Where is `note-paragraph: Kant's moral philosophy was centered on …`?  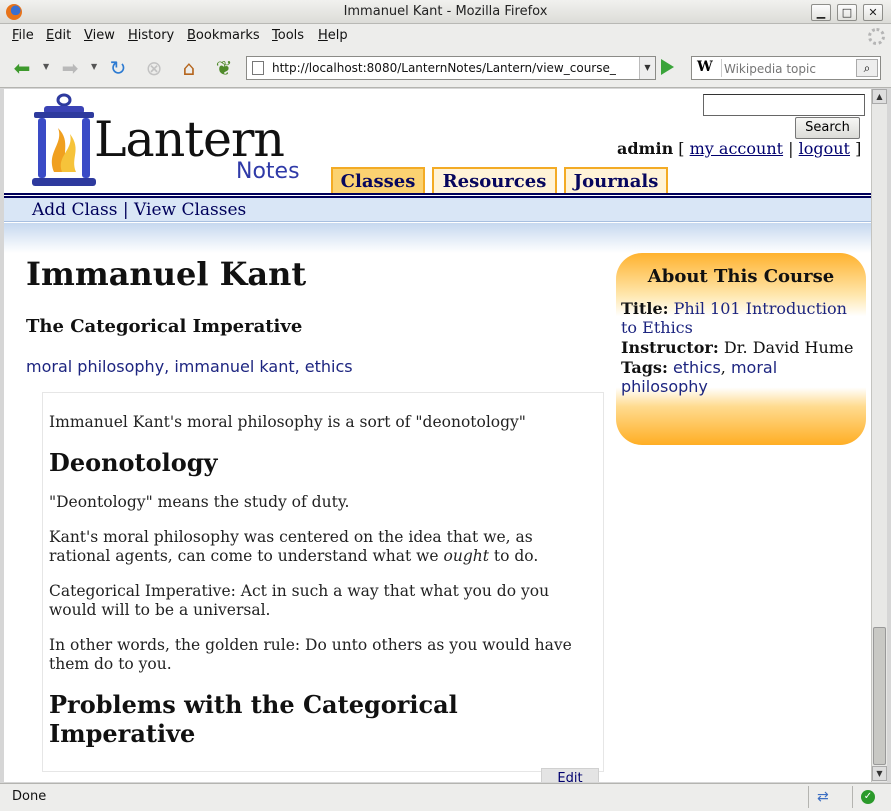
note-paragraph: Kant's moral philosophy was centered on … is located at coordinates (294, 546).